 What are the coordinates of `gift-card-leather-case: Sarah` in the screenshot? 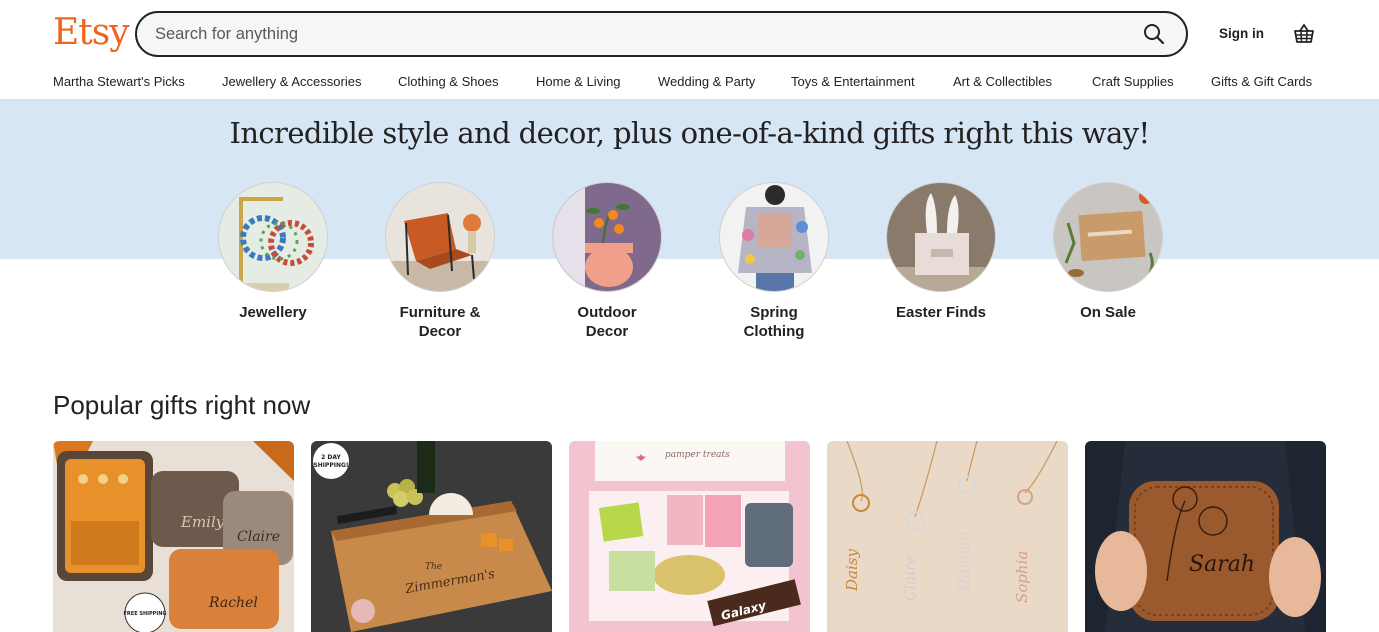 It's located at (1205, 536).